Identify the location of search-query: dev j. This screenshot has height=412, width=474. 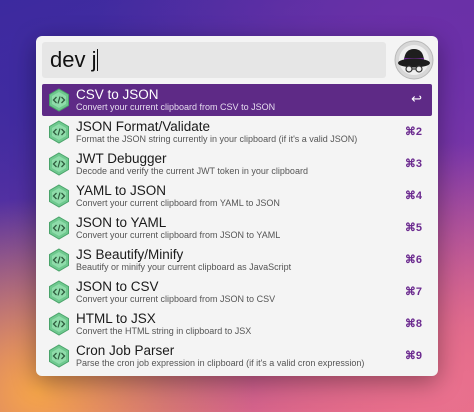
(73, 59).